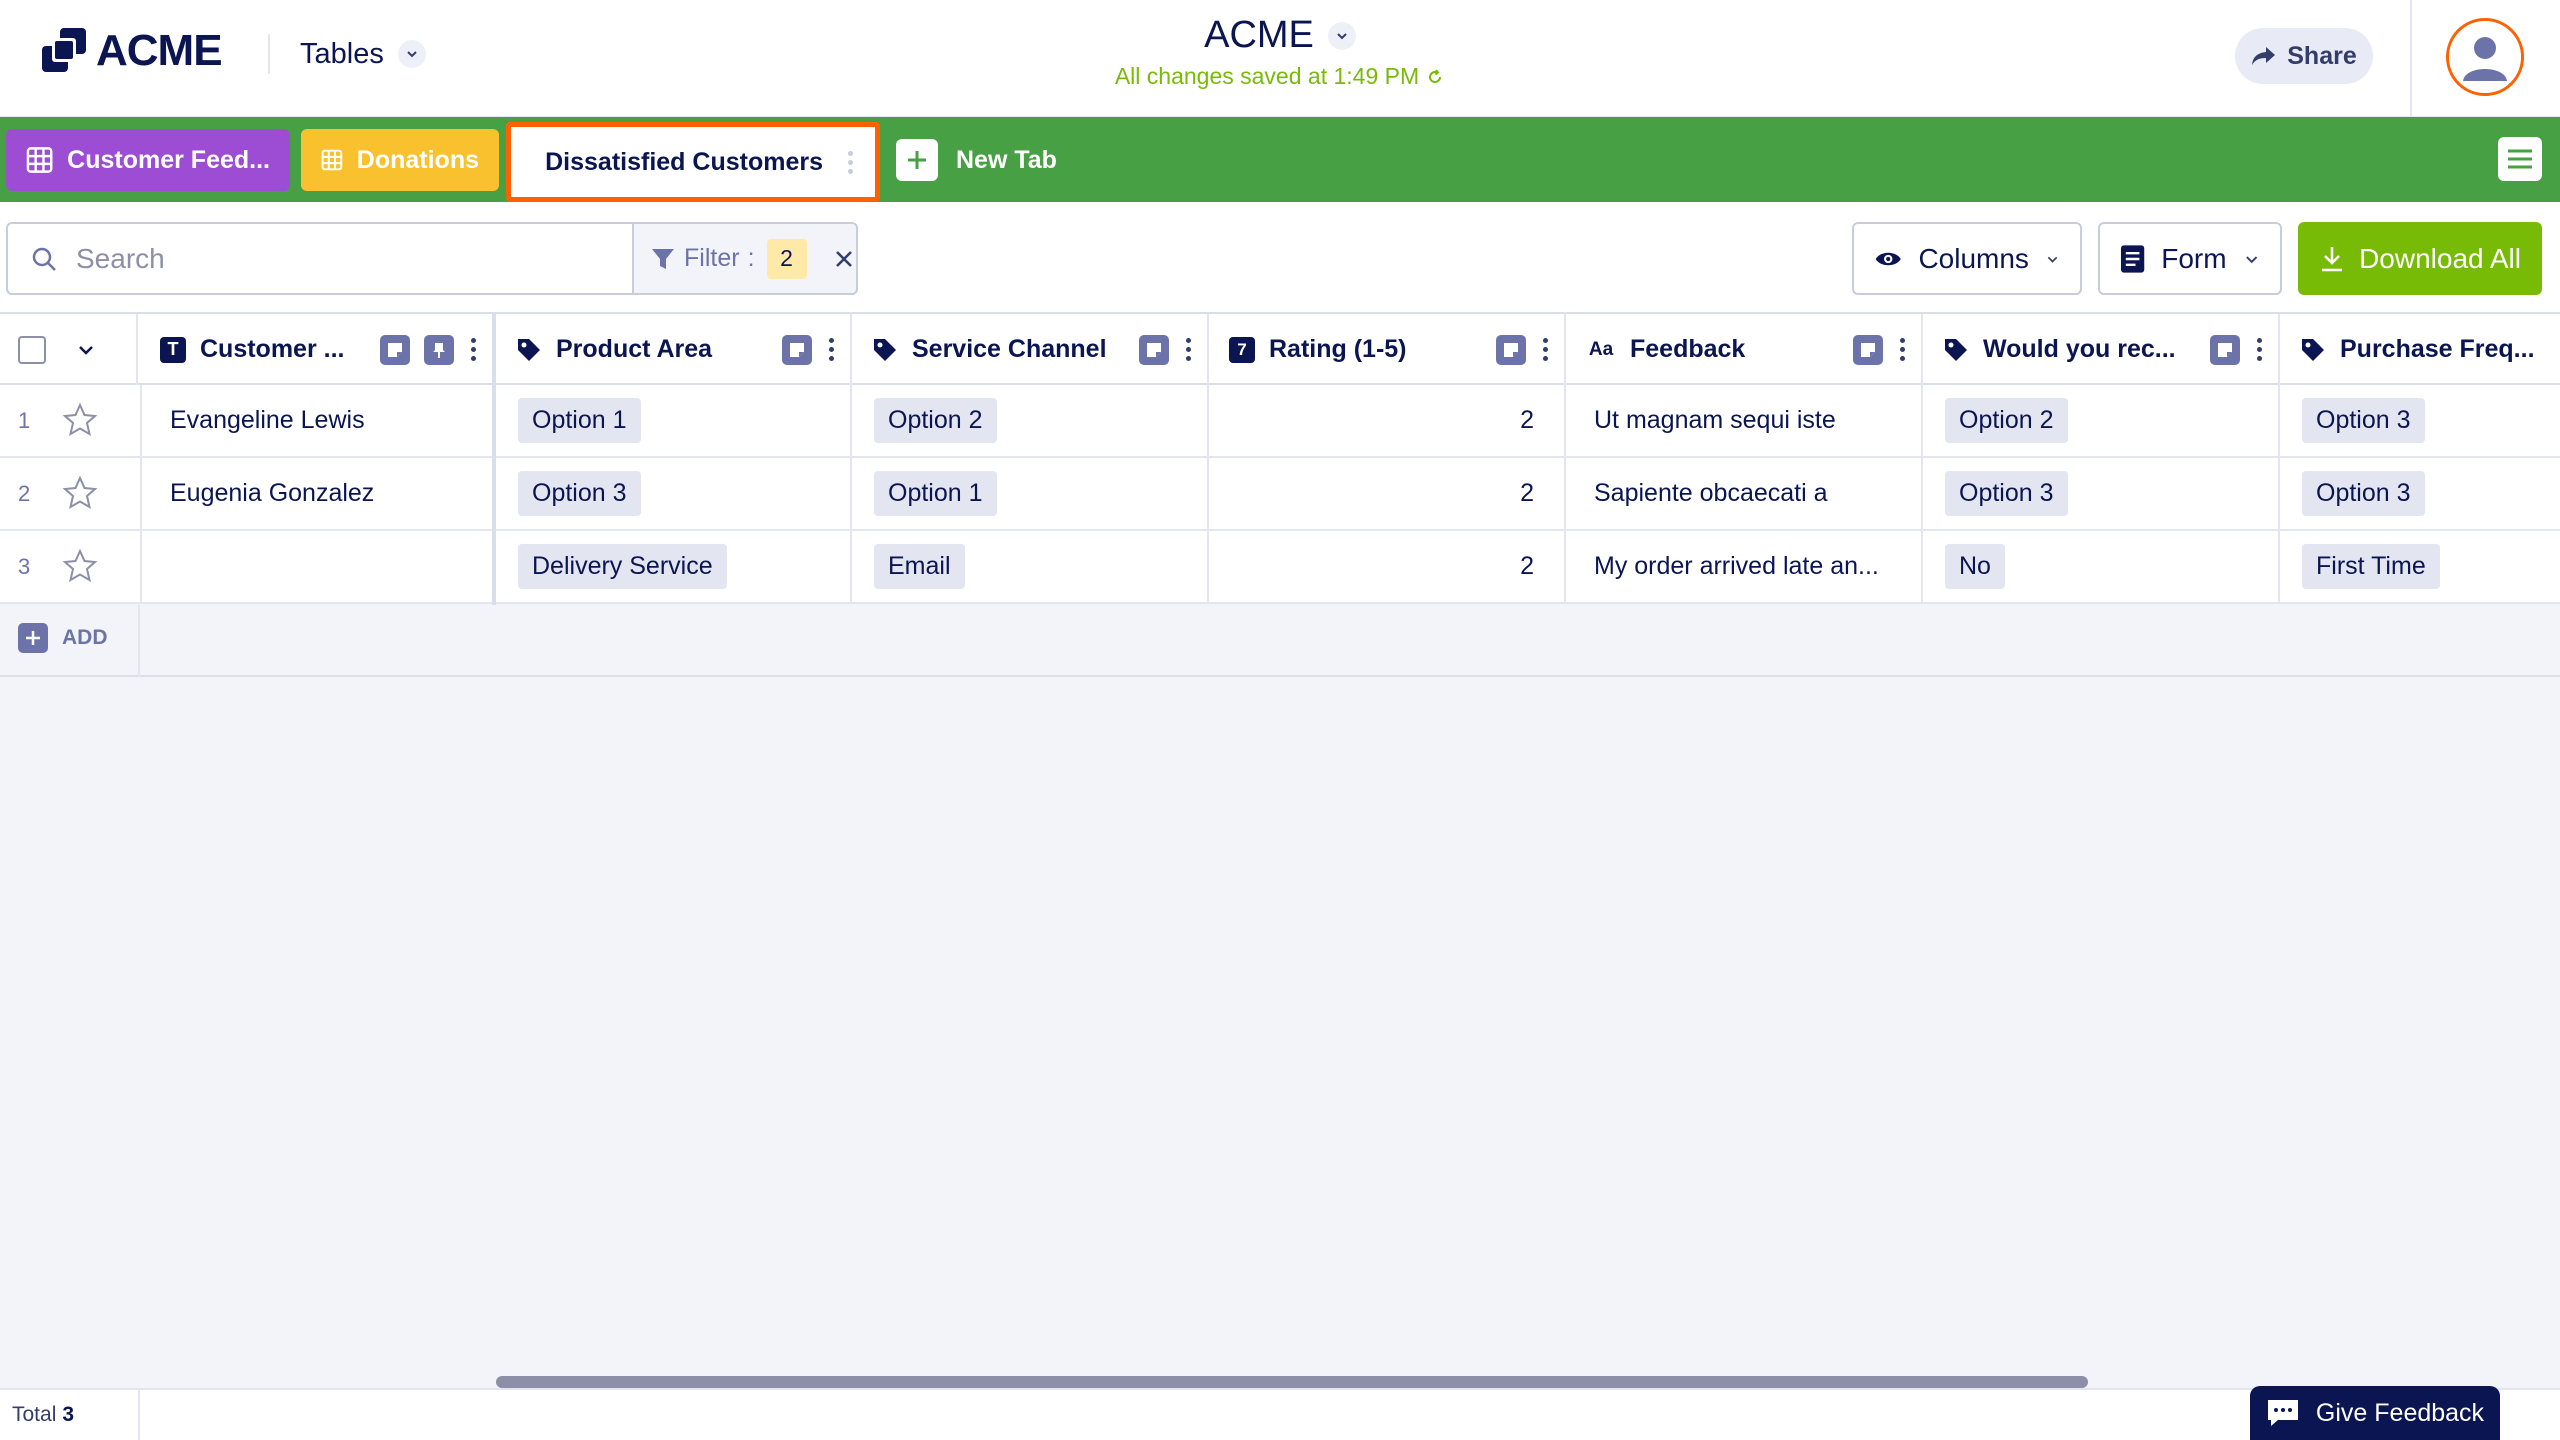 Image resolution: width=2560 pixels, height=1440 pixels. I want to click on table-grid-icon, so click(332, 160).